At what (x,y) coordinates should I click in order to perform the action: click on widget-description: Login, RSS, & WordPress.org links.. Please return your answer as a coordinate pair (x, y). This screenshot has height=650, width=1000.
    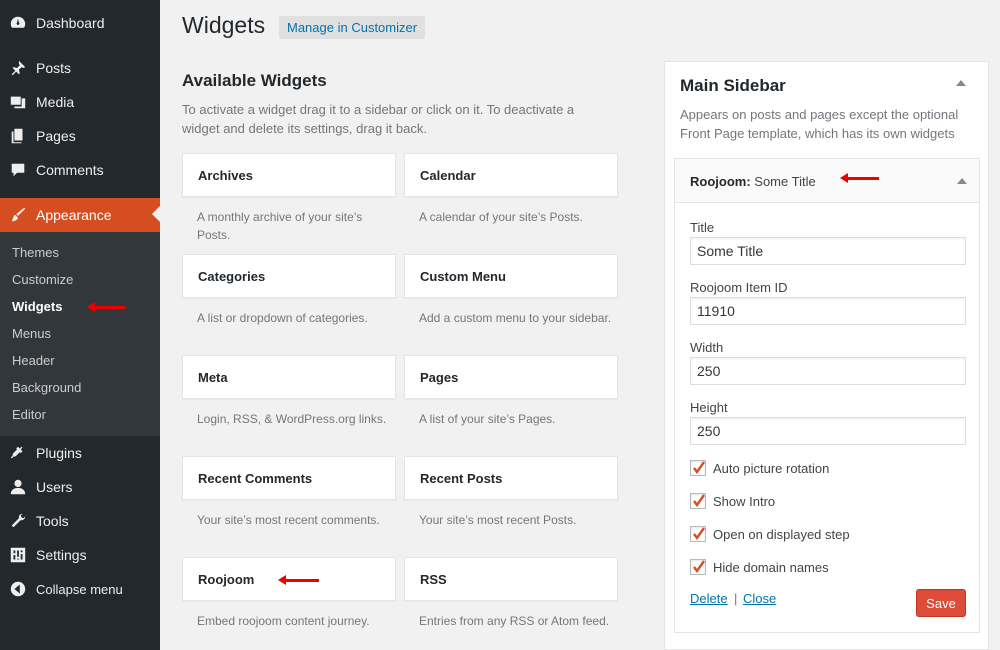
    Looking at the image, I should click on (292, 419).